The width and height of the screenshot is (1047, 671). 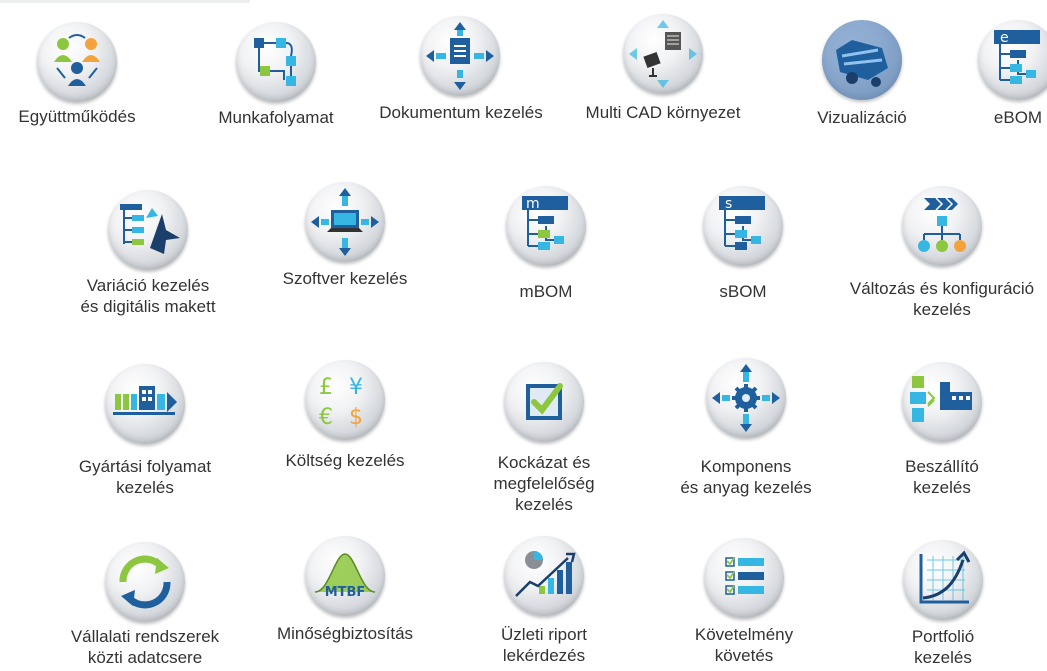 I want to click on multi-cad-icon, so click(x=663, y=54).